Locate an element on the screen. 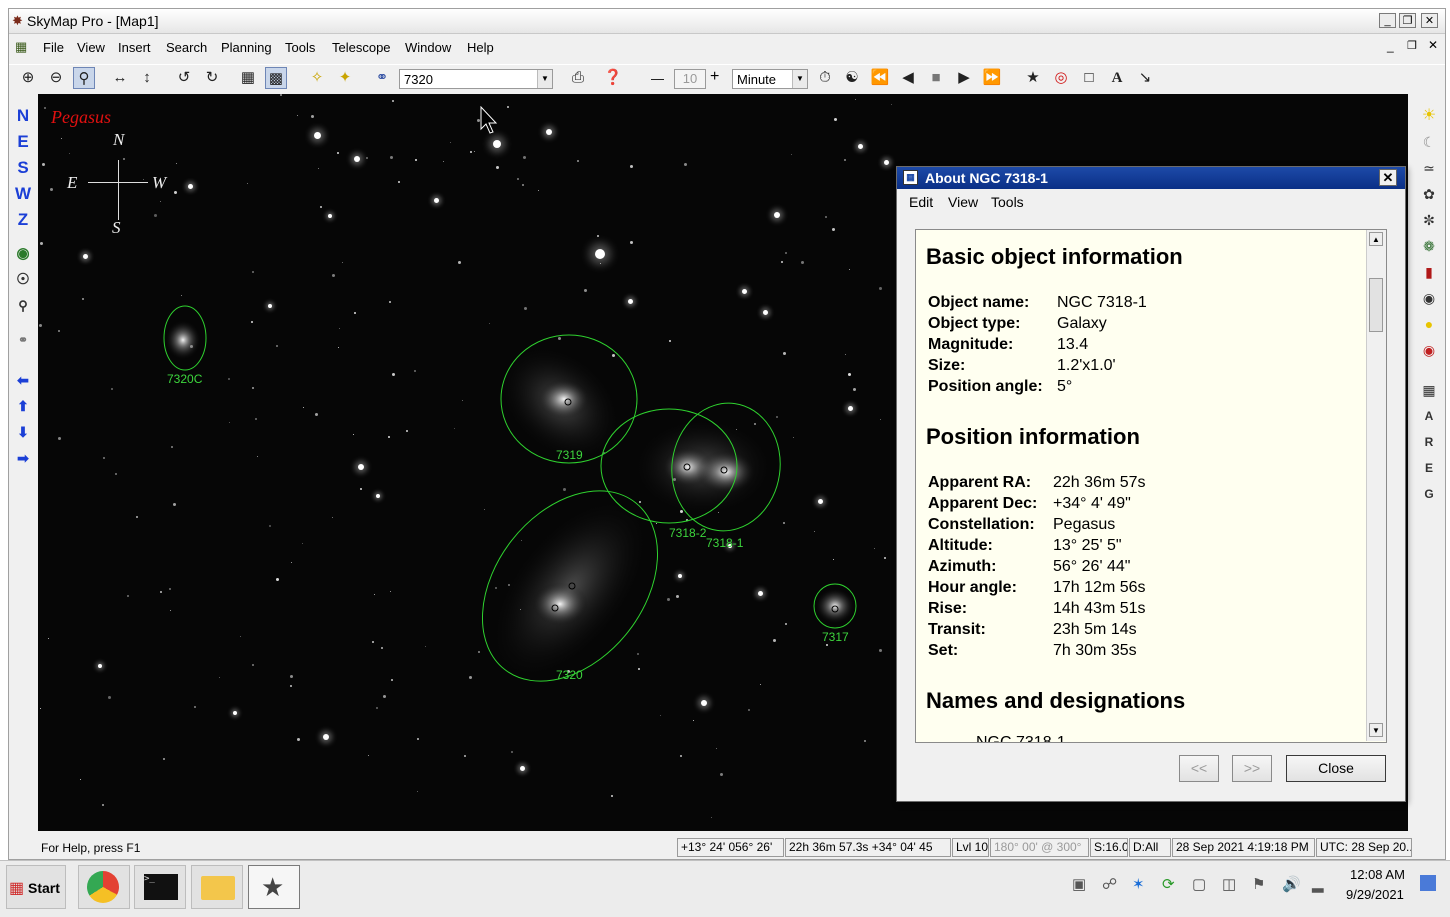  about-menu-tools: Tools is located at coordinates (1007, 202).